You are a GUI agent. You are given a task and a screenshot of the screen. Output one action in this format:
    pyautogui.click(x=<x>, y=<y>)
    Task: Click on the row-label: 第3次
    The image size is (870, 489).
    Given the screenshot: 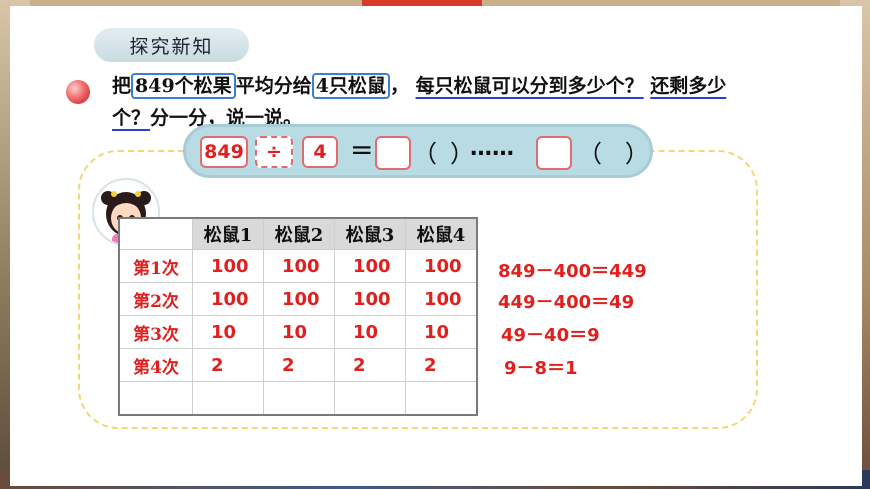 What is the action you would take?
    pyautogui.click(x=155, y=332)
    